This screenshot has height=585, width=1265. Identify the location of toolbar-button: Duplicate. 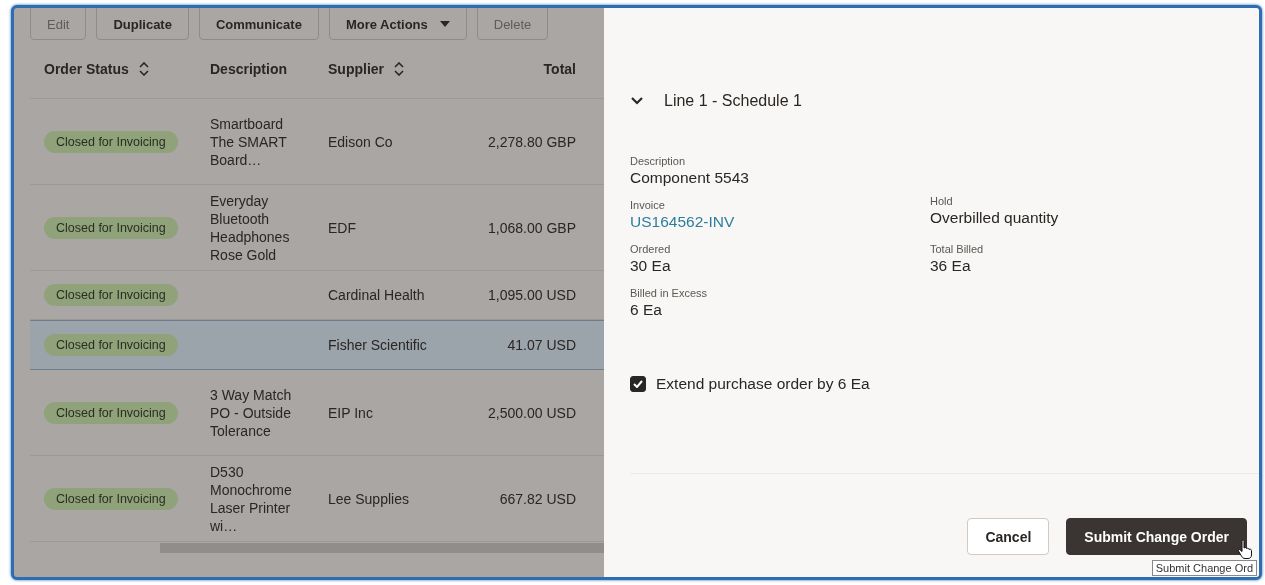
(142, 24).